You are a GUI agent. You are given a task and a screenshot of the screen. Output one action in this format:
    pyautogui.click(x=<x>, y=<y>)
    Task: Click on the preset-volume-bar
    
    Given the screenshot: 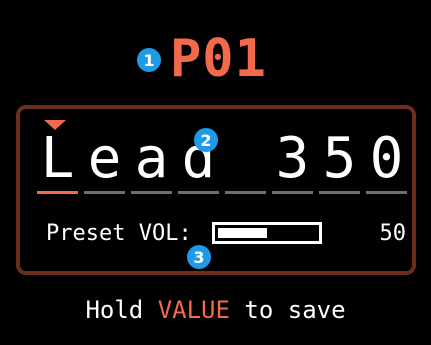 What is the action you would take?
    pyautogui.click(x=266, y=233)
    